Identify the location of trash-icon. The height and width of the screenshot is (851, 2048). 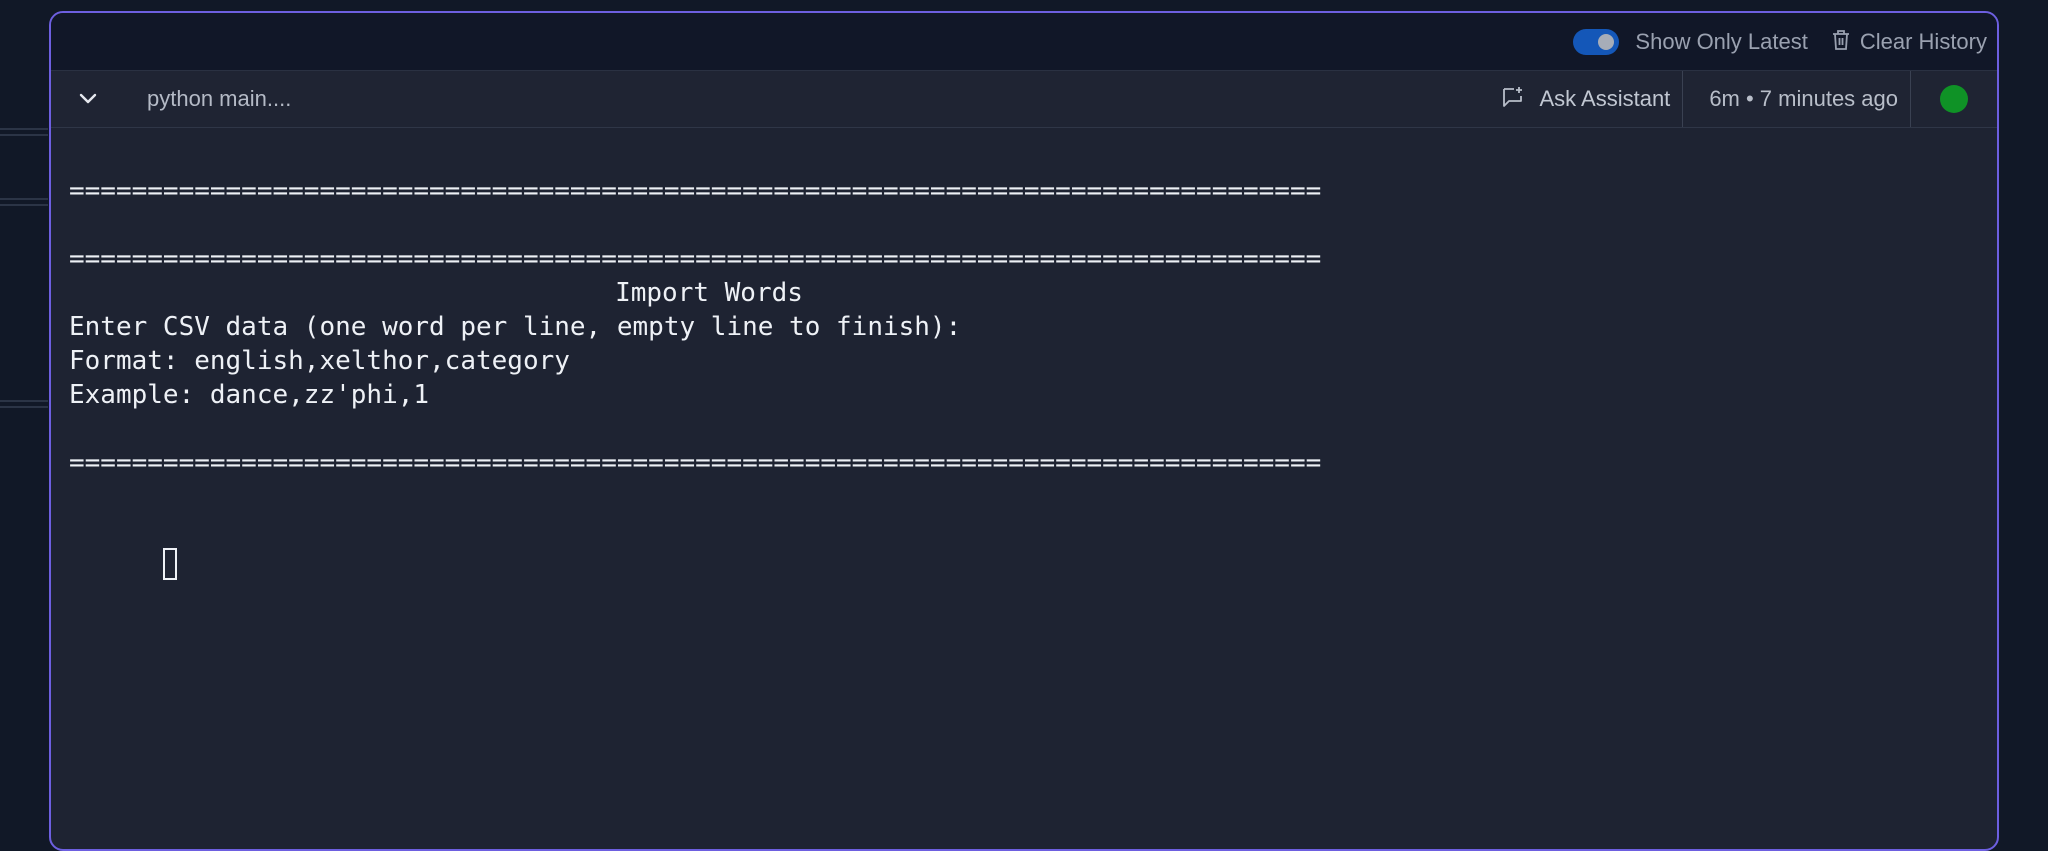
(1841, 42).